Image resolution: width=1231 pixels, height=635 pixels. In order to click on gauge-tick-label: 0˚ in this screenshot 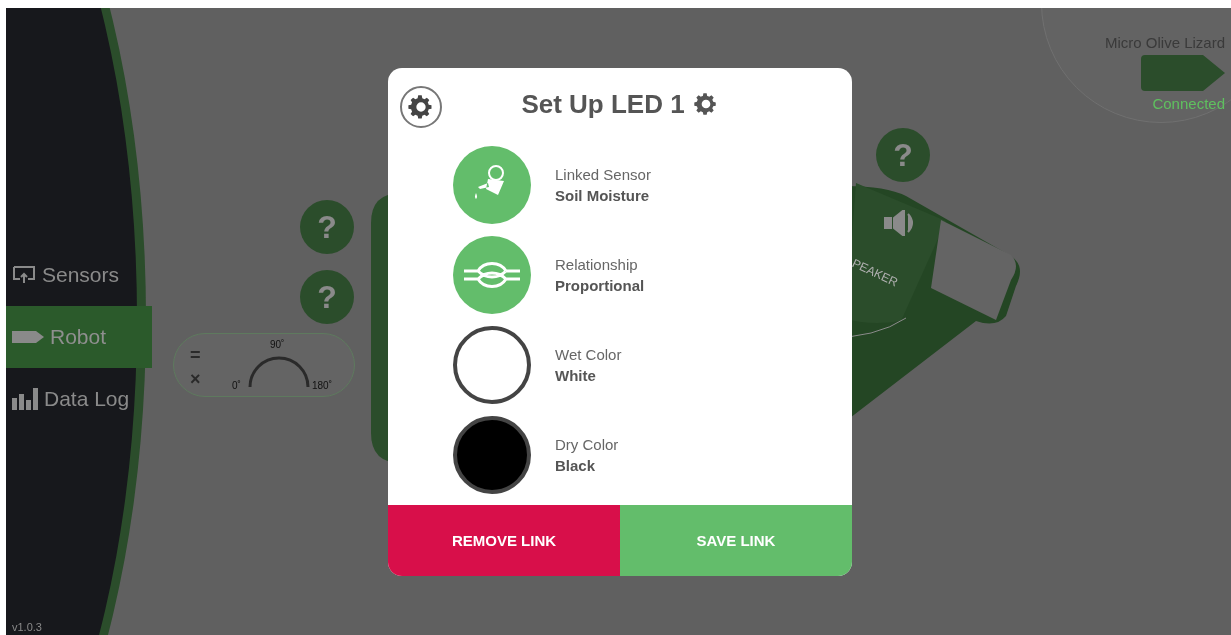, I will do `click(236, 385)`.